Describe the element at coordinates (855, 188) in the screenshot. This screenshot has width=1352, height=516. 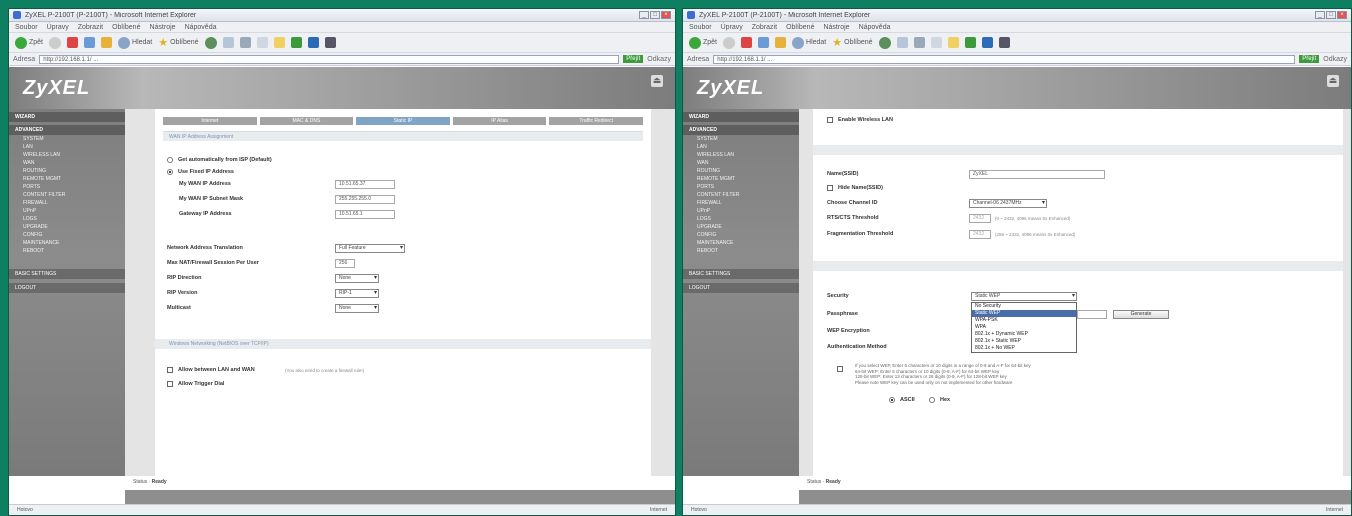
I see `hide-ssid-checkbox: Hide Name(SSID)` at that location.